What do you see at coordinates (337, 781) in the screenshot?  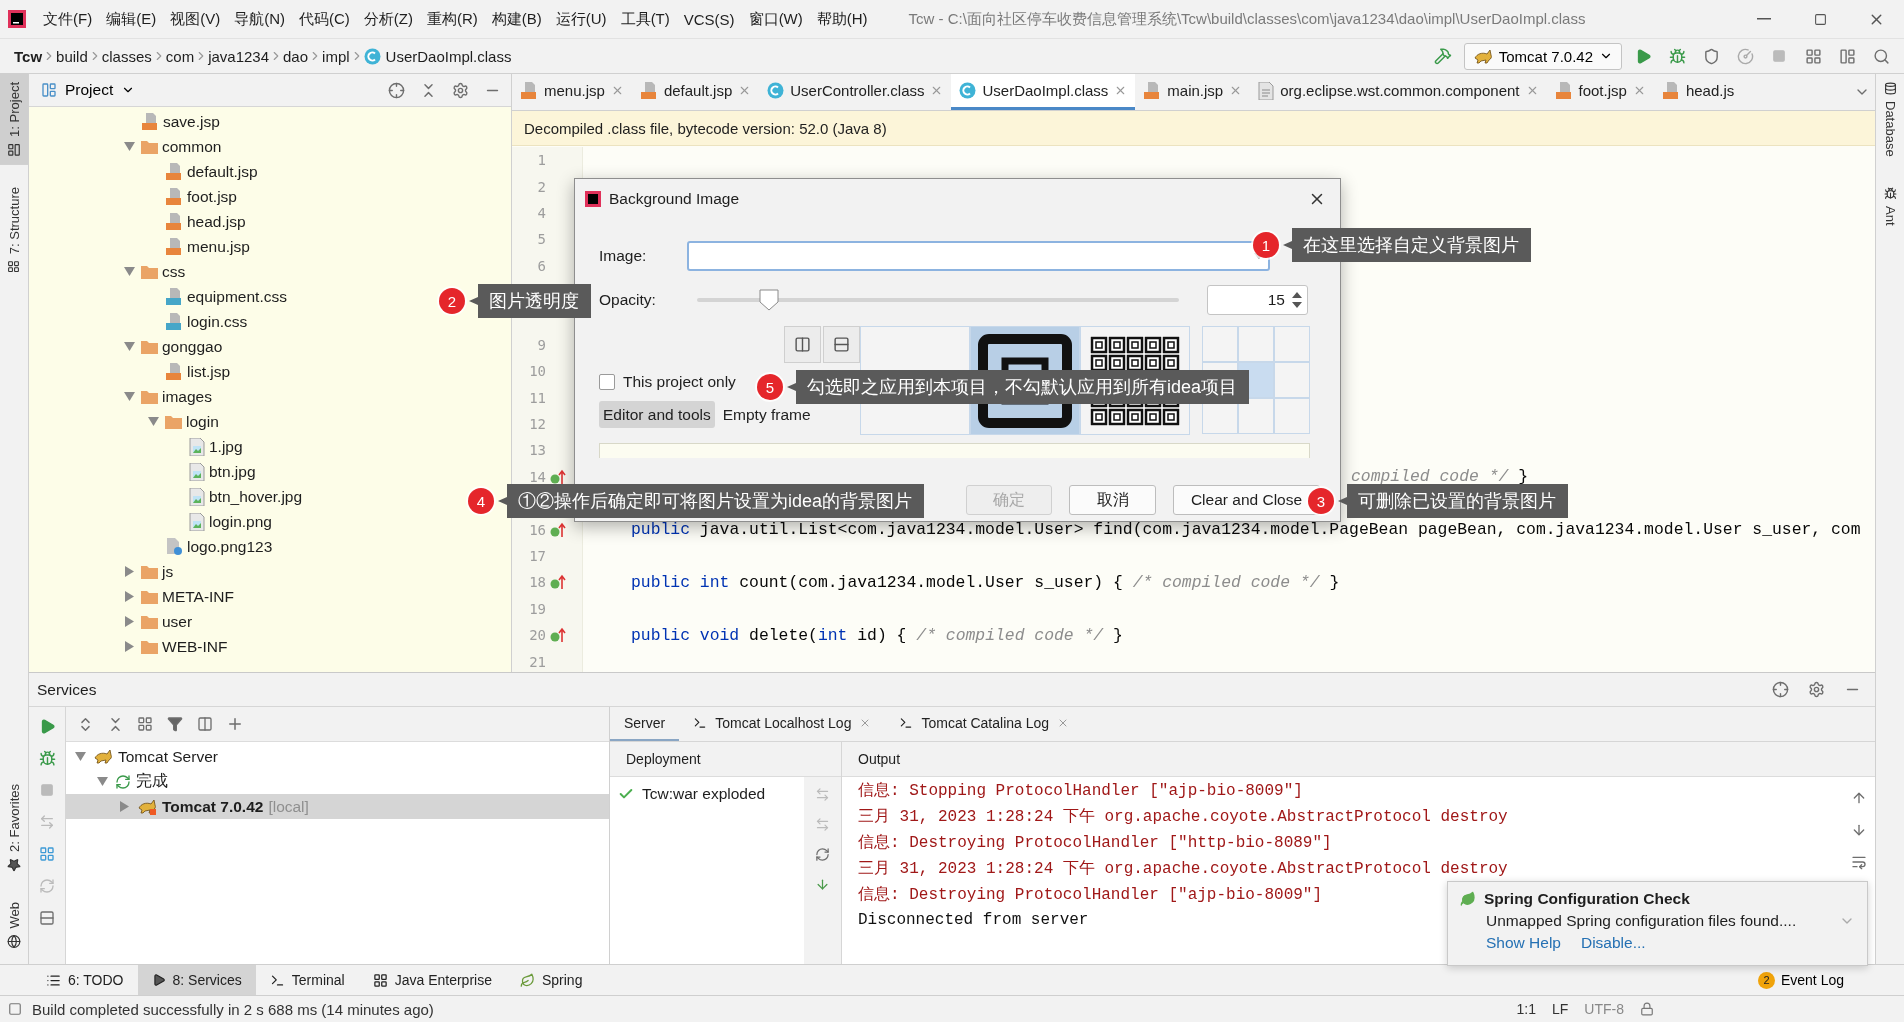 I see `service-tree-item: 完成` at bounding box center [337, 781].